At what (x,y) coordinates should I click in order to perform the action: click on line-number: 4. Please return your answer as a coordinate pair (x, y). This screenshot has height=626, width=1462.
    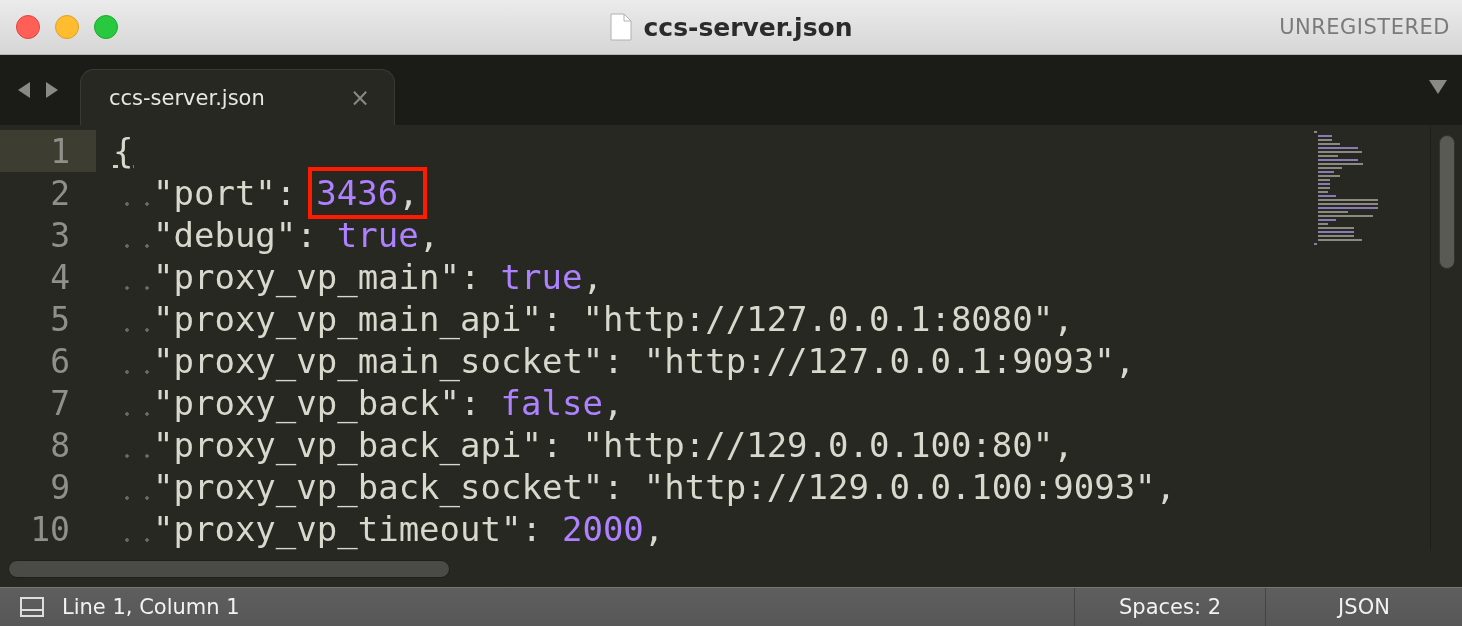
    Looking at the image, I should click on (60, 277).